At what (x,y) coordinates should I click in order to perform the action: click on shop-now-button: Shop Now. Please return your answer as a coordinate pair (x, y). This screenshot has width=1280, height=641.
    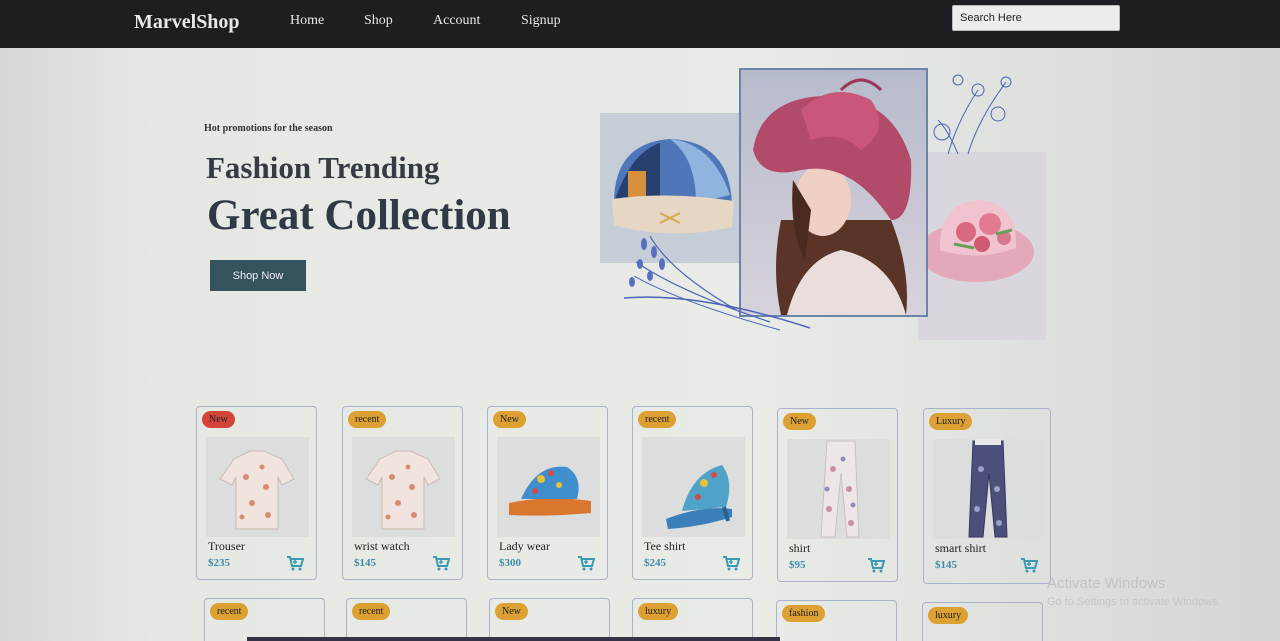
    Looking at the image, I should click on (258, 275).